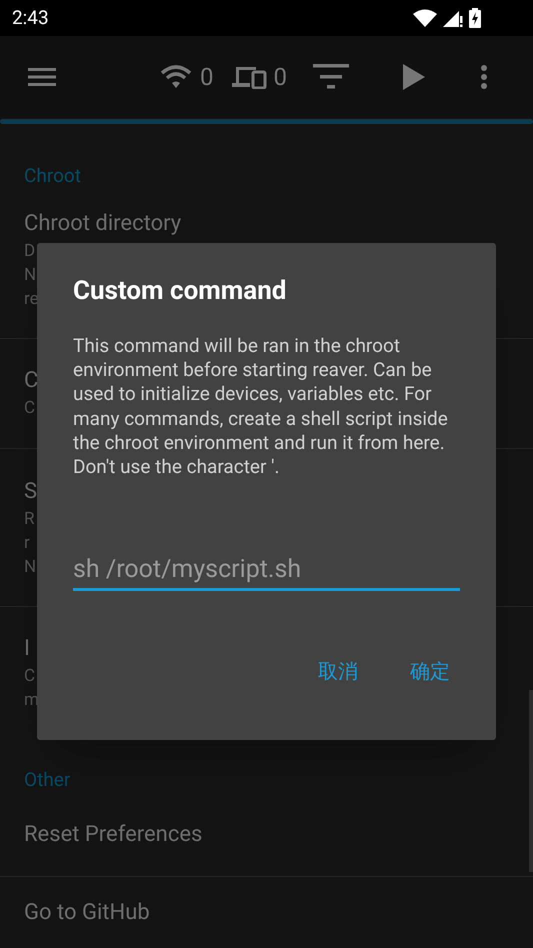  Describe the element at coordinates (180, 291) in the screenshot. I see `dialog-title: Custom command` at that location.